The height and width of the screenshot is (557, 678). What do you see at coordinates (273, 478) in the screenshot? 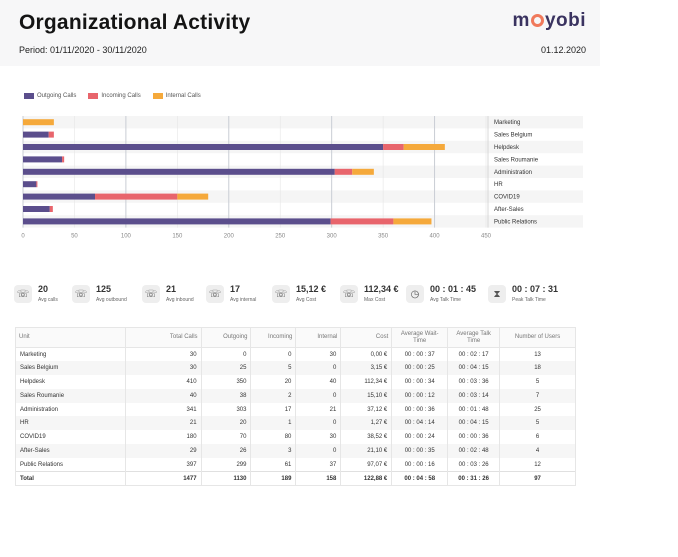
I see `table-cell: 189` at bounding box center [273, 478].